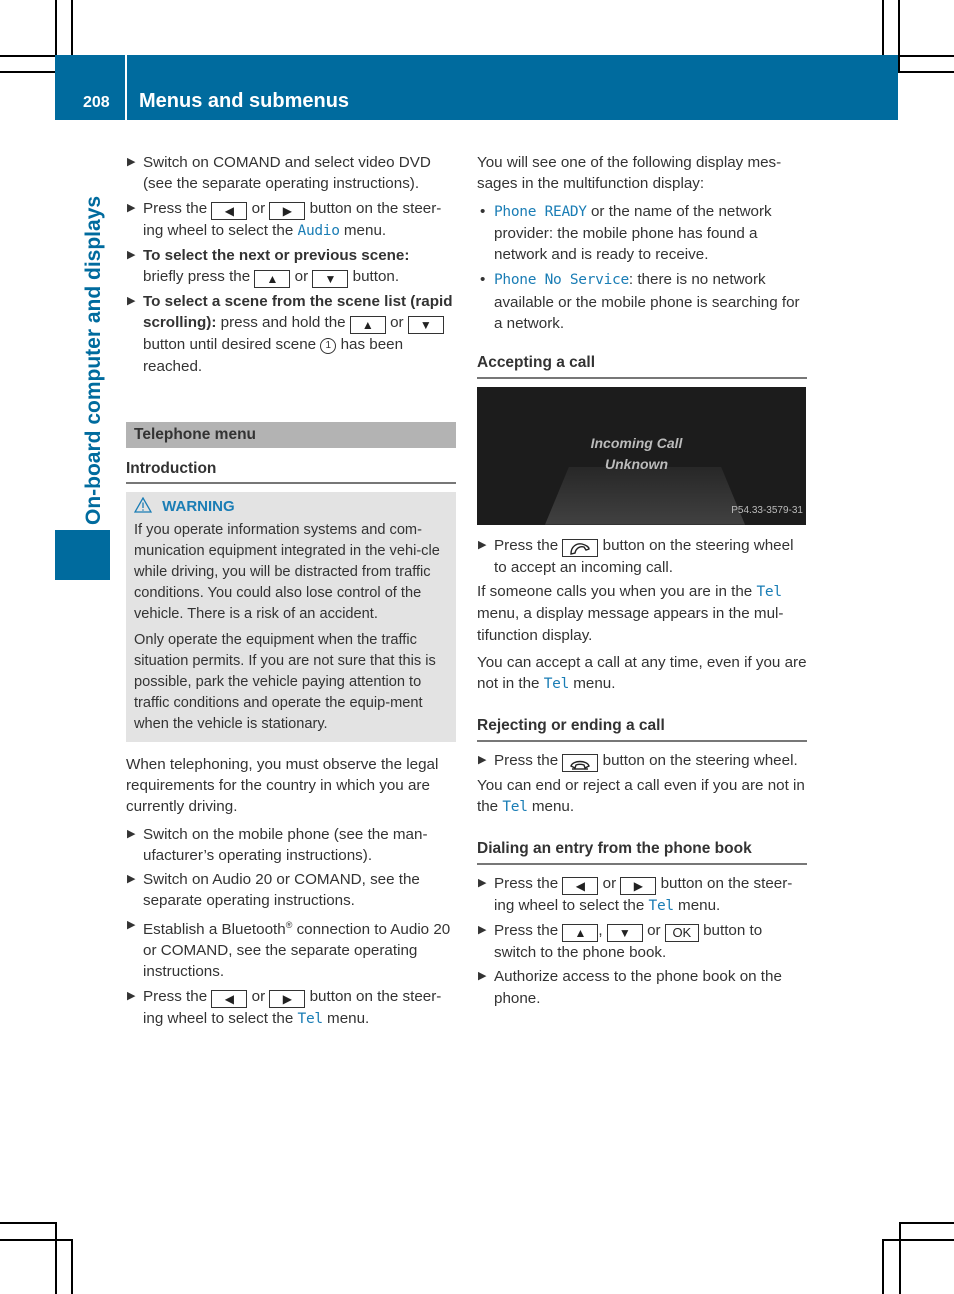 The width and height of the screenshot is (954, 1294). Describe the element at coordinates (636, 463) in the screenshot. I see `display-line-2: Unknown` at that location.